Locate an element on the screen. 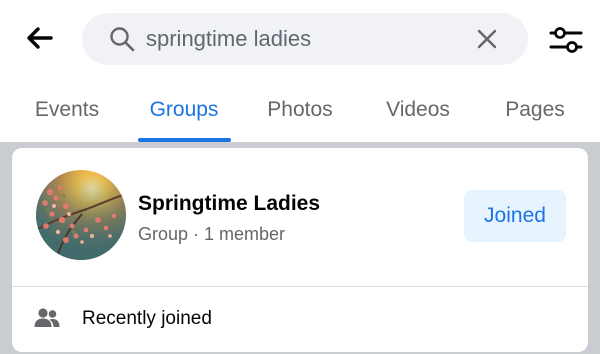  tab-groups: Groups is located at coordinates (184, 110).